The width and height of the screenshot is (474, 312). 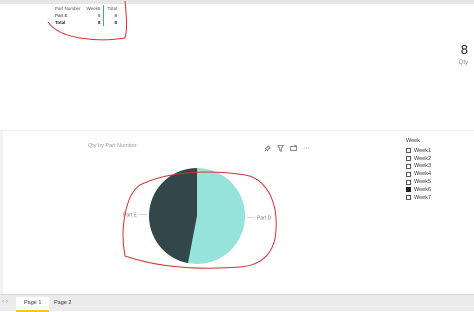 I want to click on pie-slice, so click(x=172, y=216).